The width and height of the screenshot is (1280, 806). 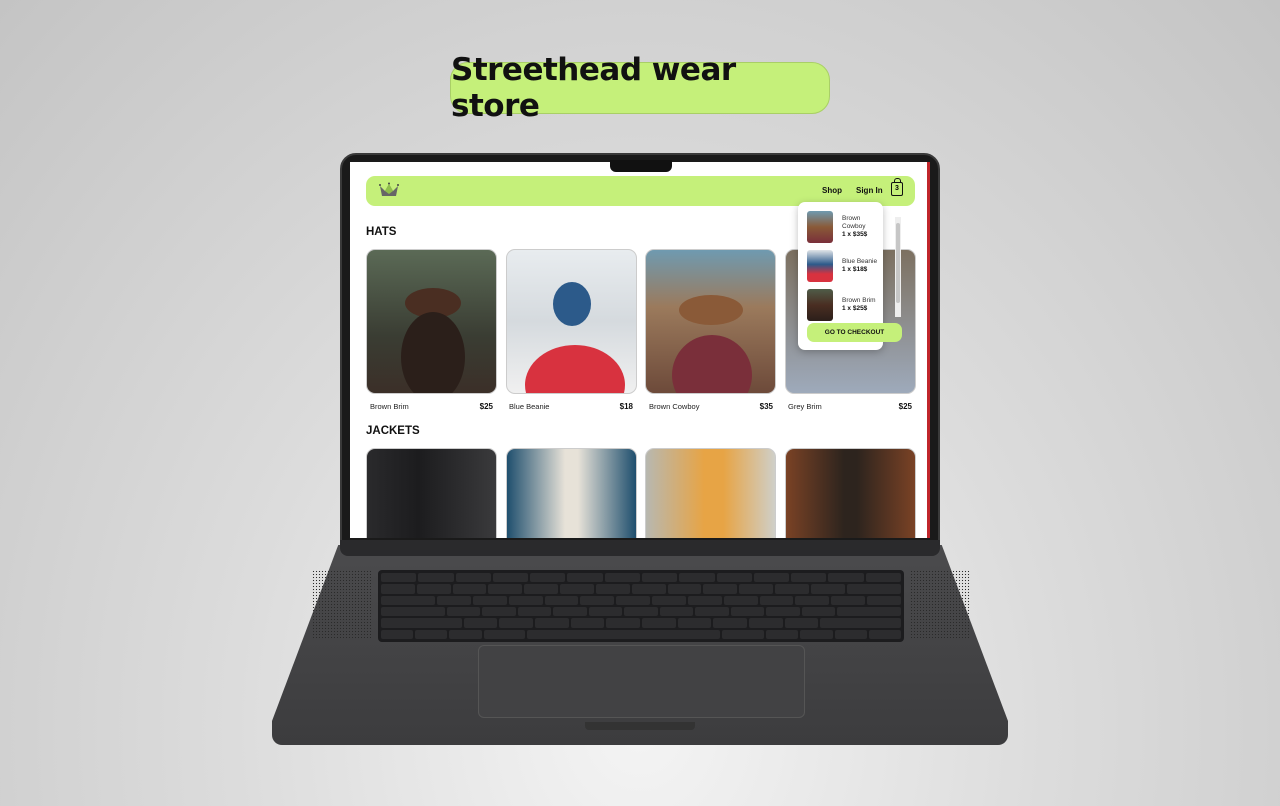 I want to click on speaker-grille-left, so click(x=342, y=604).